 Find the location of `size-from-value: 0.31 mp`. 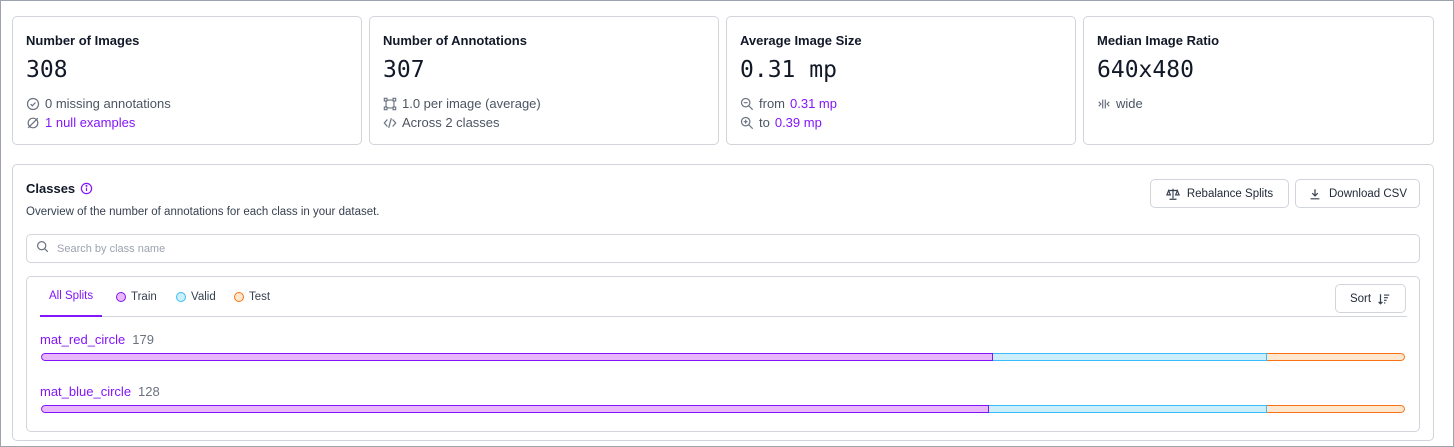

size-from-value: 0.31 mp is located at coordinates (813, 103).